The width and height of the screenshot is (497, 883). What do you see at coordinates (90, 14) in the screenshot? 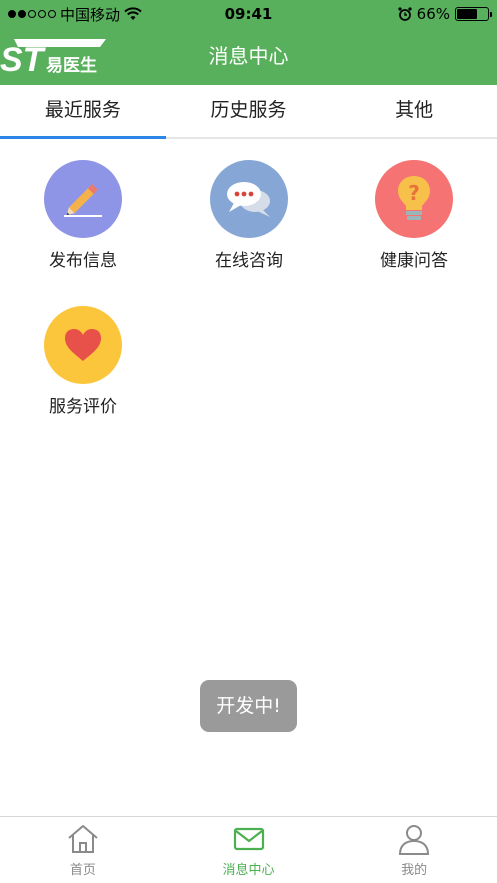
I see `carrier-name: 中国移动` at bounding box center [90, 14].